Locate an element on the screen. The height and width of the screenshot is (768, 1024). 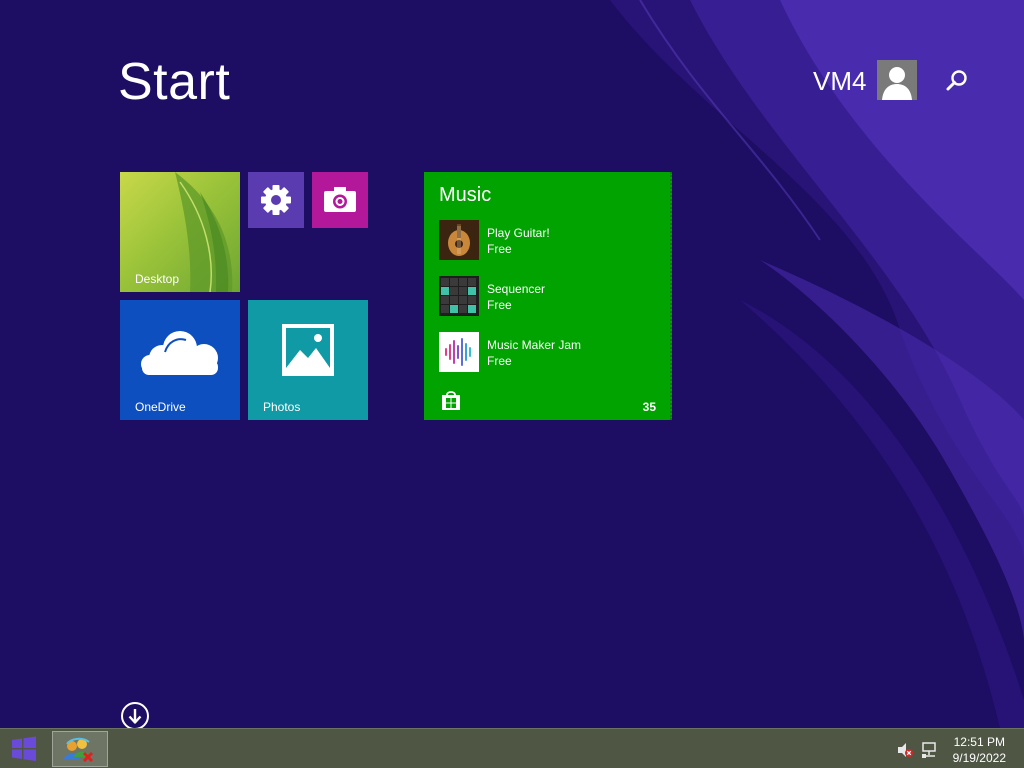
tile-onedrive-label: OneDrive is located at coordinates (160, 407).